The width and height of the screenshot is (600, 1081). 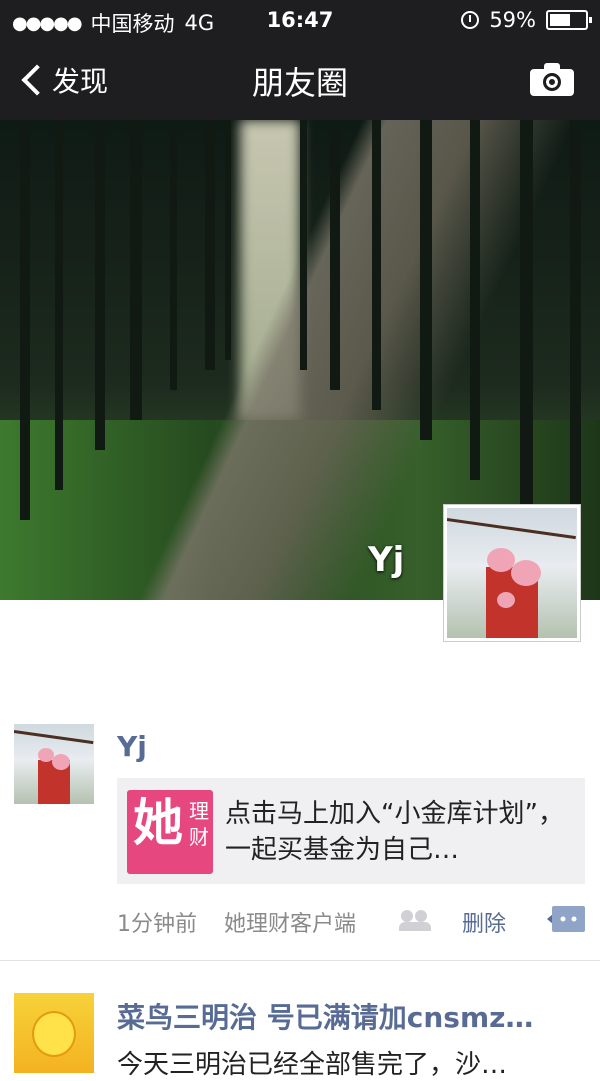 I want to click on duck-avatar-image, so click(x=54, y=1034).